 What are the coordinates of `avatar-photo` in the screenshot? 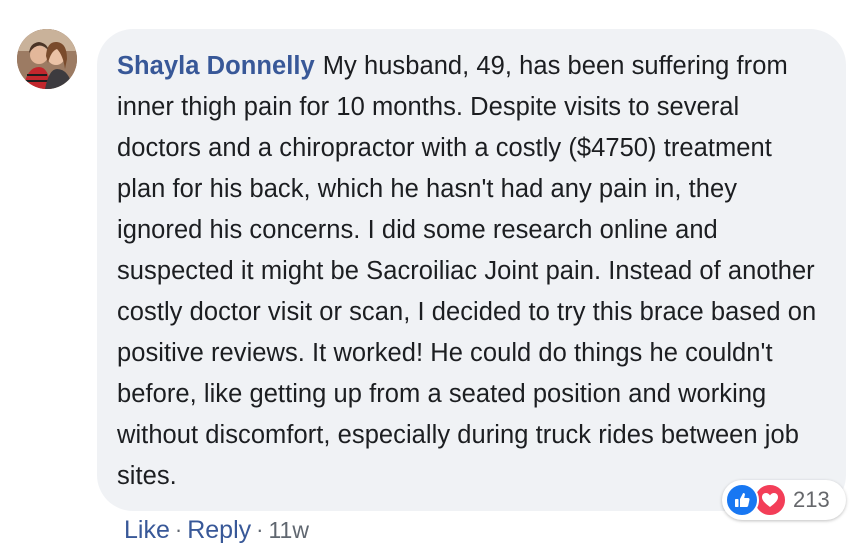 It's located at (47, 59).